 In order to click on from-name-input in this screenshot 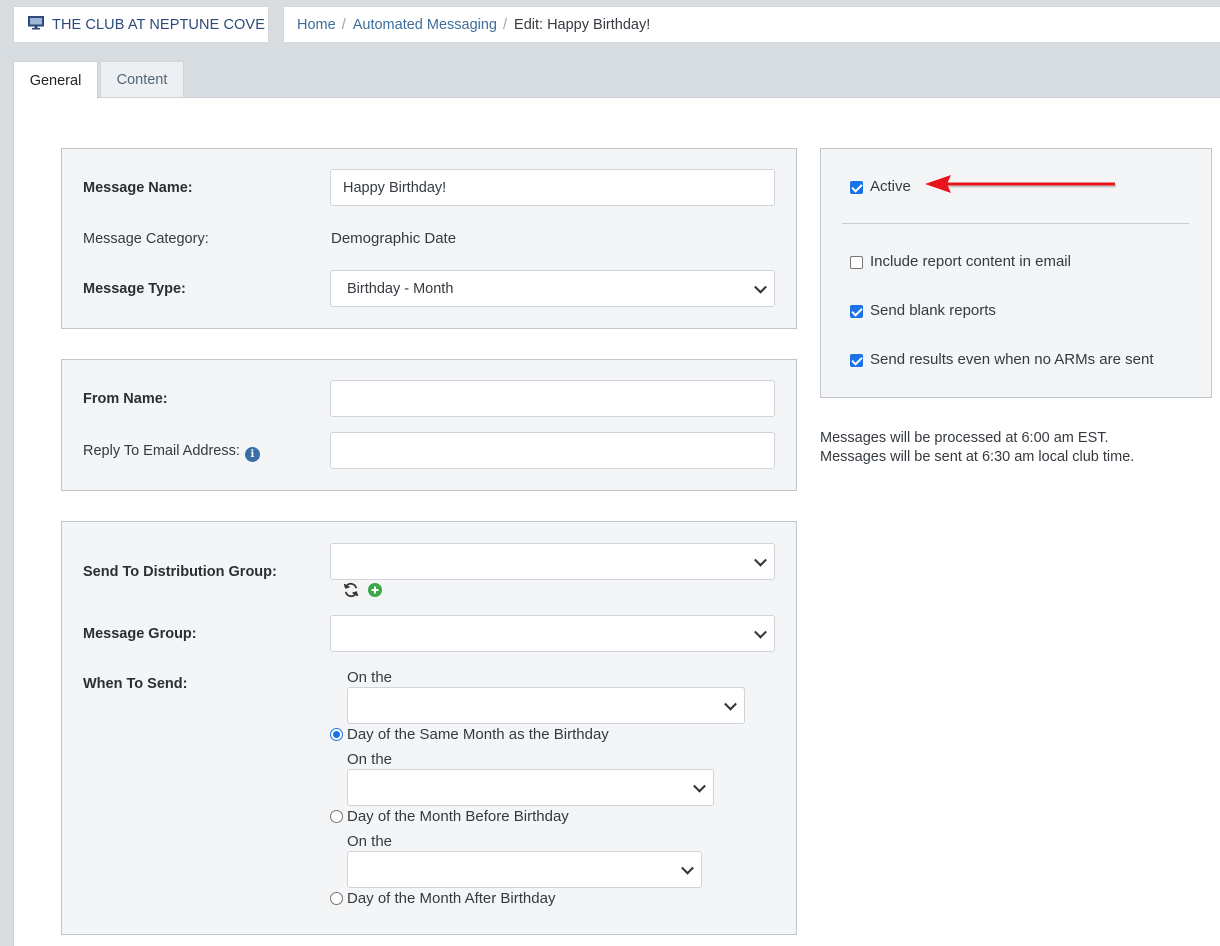, I will do `click(552, 398)`.